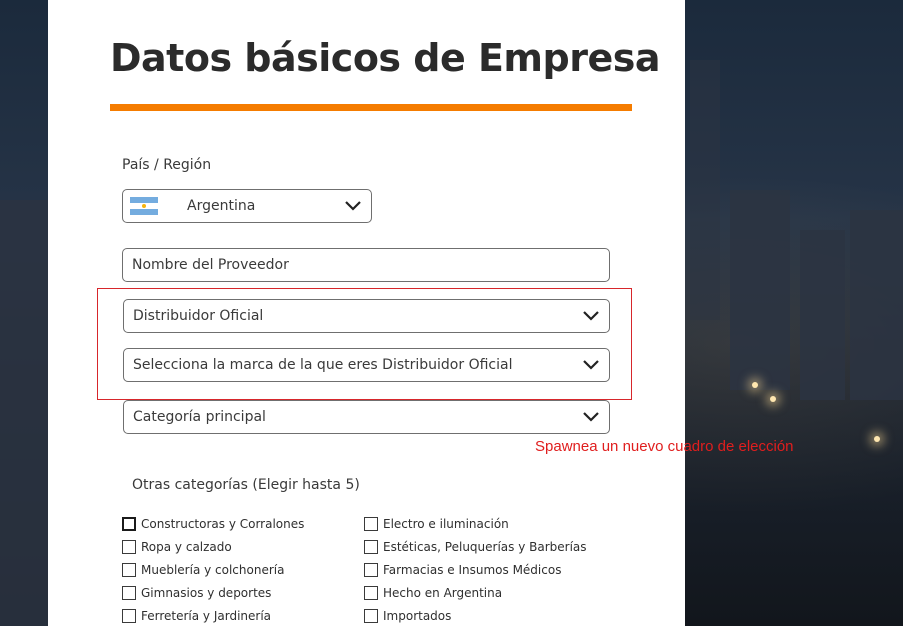 The width and height of the screenshot is (903, 626). What do you see at coordinates (366, 417) in the screenshot?
I see `main-category-select: Categoría principal` at bounding box center [366, 417].